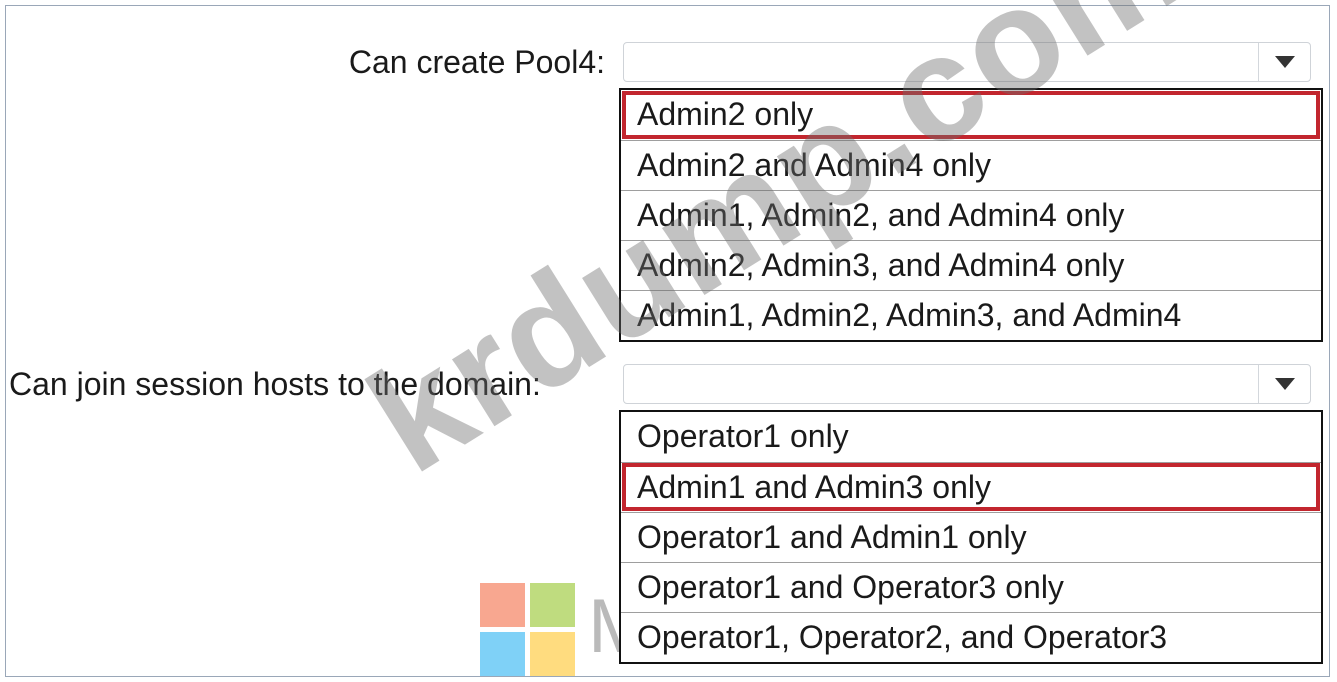  I want to click on pool4-option: Admin2 and Admin4 only, so click(971, 165).